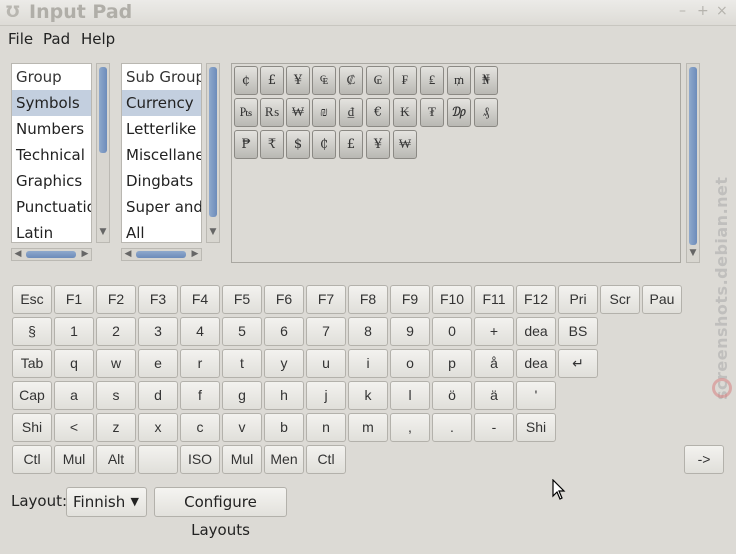  What do you see at coordinates (578, 331) in the screenshot?
I see `key-backspace: BS` at bounding box center [578, 331].